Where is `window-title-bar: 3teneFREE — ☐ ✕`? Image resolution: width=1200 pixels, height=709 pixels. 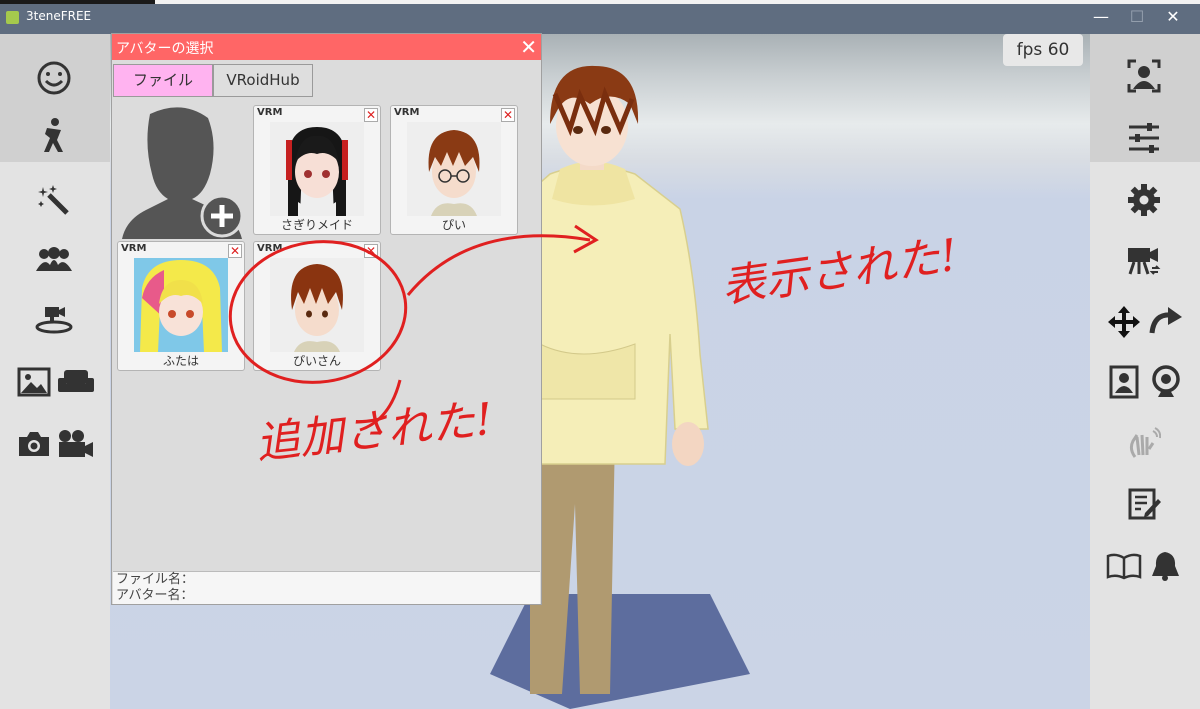
window-title-bar: 3teneFREE — ☐ ✕ is located at coordinates (600, 17).